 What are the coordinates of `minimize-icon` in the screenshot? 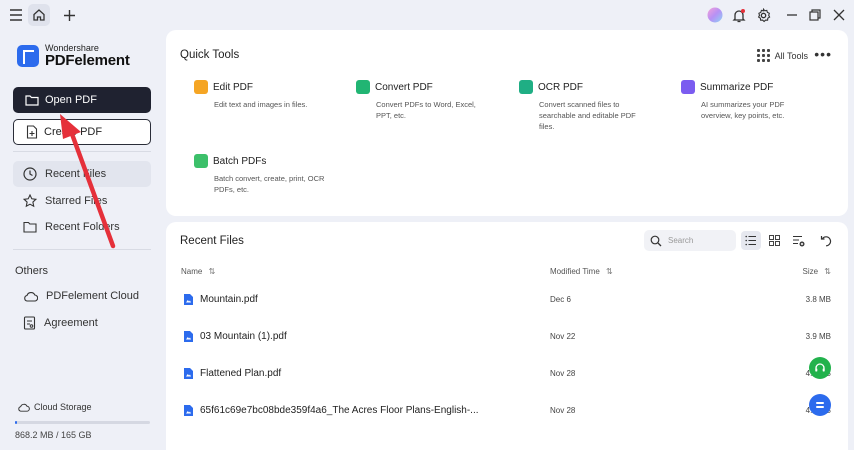 It's located at (792, 15).